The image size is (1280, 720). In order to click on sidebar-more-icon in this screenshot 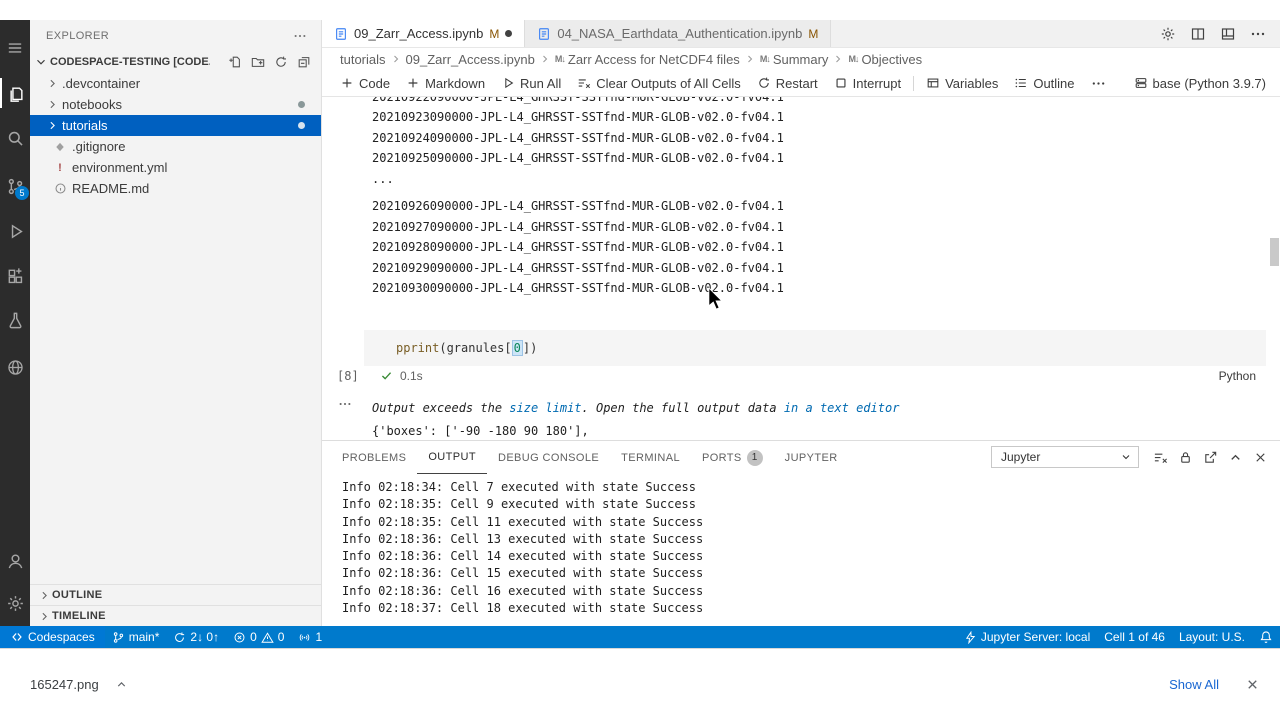, I will do `click(300, 36)`.